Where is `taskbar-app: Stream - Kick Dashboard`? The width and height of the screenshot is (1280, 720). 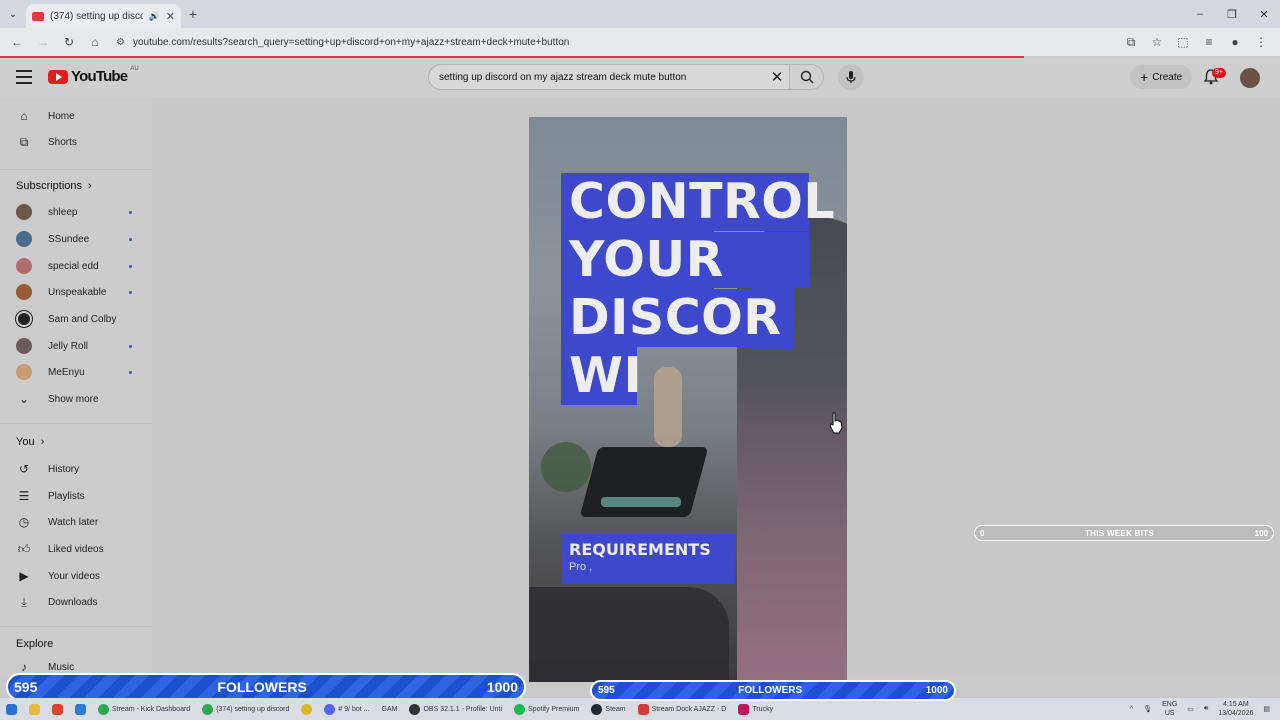
taskbar-app: Stream - Kick Dashboard is located at coordinates (144, 709).